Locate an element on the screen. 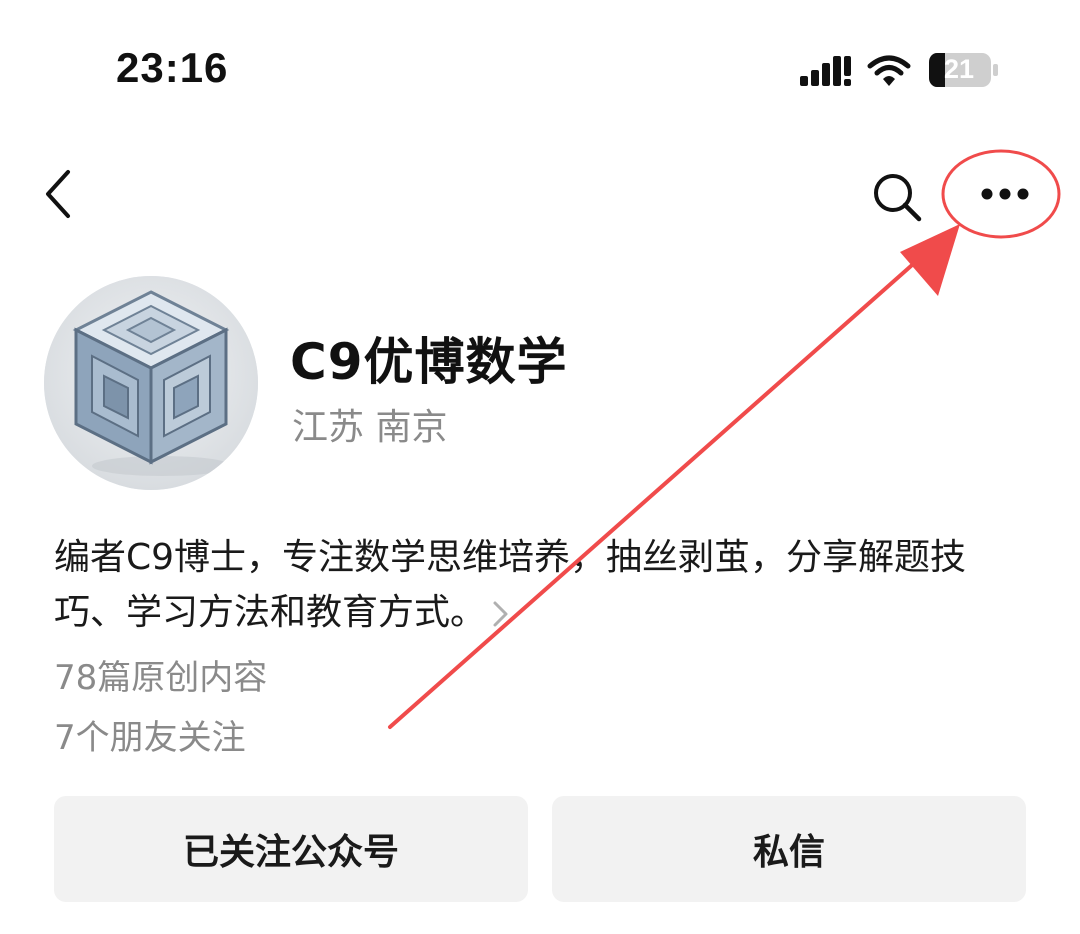  annotation-arrow-head is located at coordinates (930, 260).